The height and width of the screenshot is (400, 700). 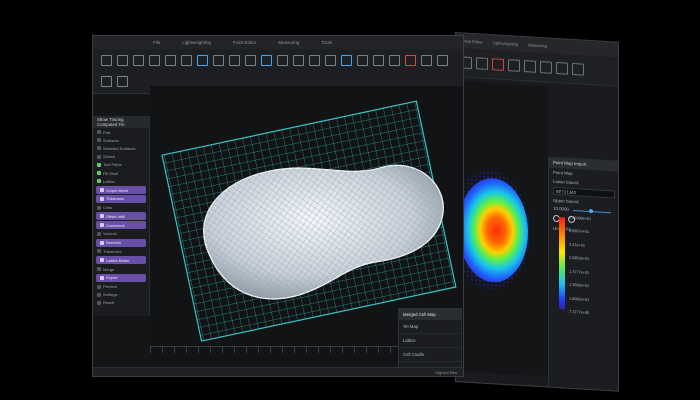 What do you see at coordinates (446, 372) in the screenshot?
I see `resolution-status: Highest Res` at bounding box center [446, 372].